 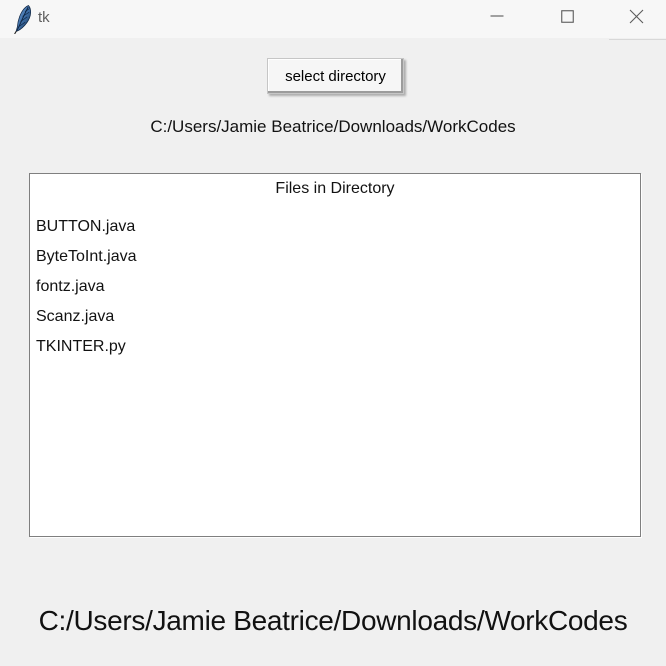 I want to click on tk-feather-icon, so click(x=22, y=19).